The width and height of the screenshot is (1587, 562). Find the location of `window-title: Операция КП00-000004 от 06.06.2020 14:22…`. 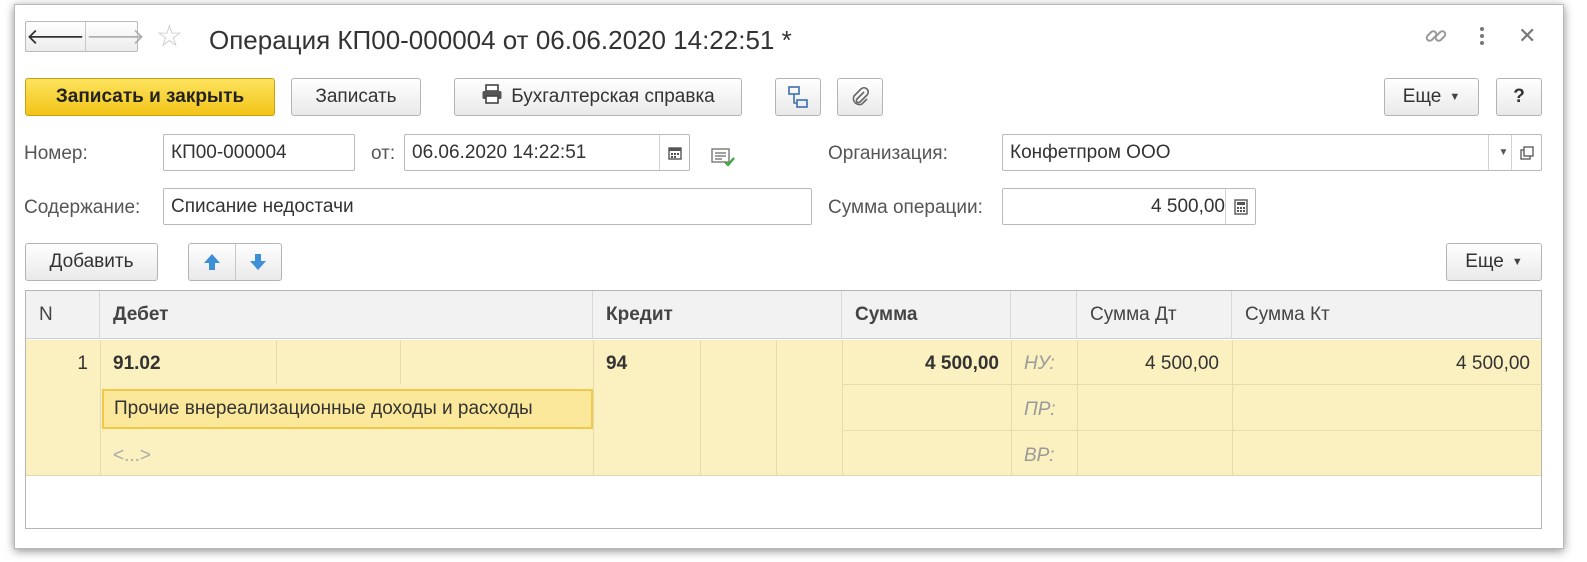

window-title: Операция КП00-000004 от 06.06.2020 14:22… is located at coordinates (500, 40).